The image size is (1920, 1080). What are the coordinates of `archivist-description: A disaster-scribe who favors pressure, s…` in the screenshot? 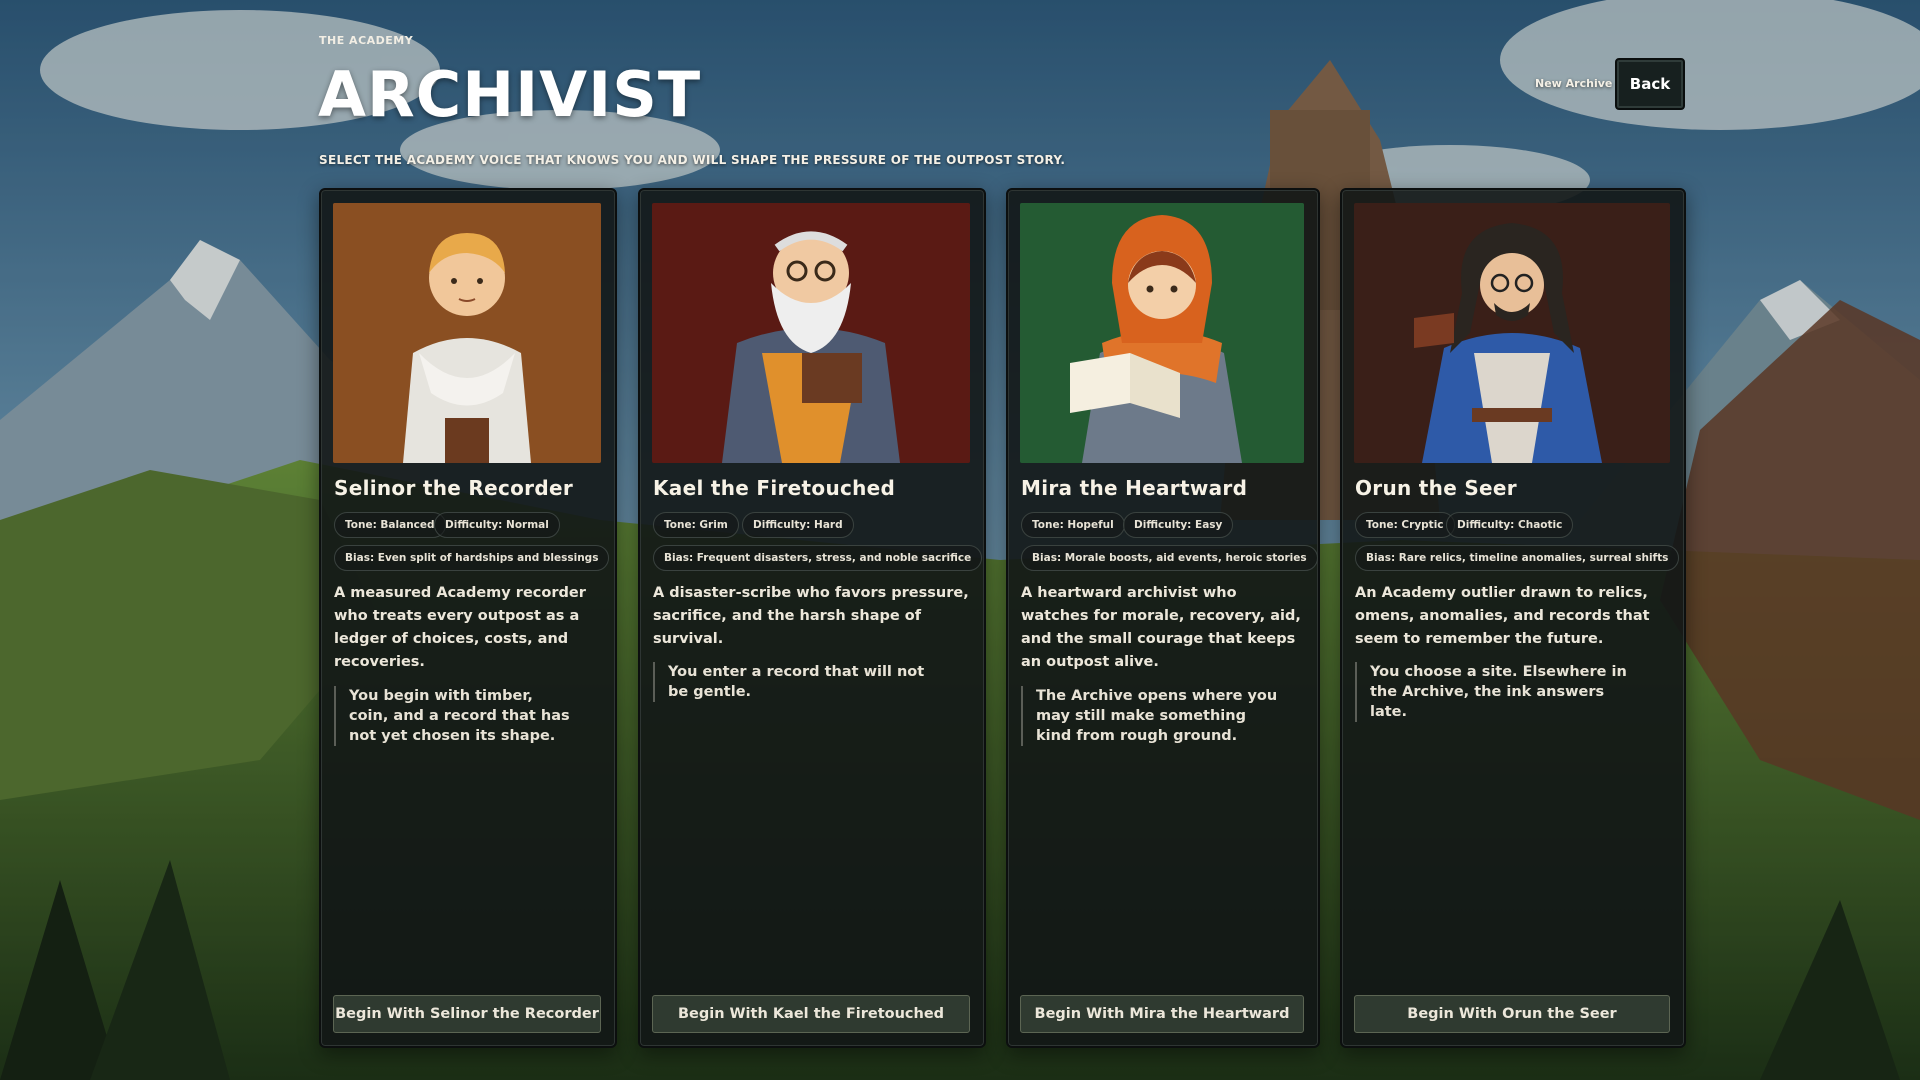 It's located at (811, 616).